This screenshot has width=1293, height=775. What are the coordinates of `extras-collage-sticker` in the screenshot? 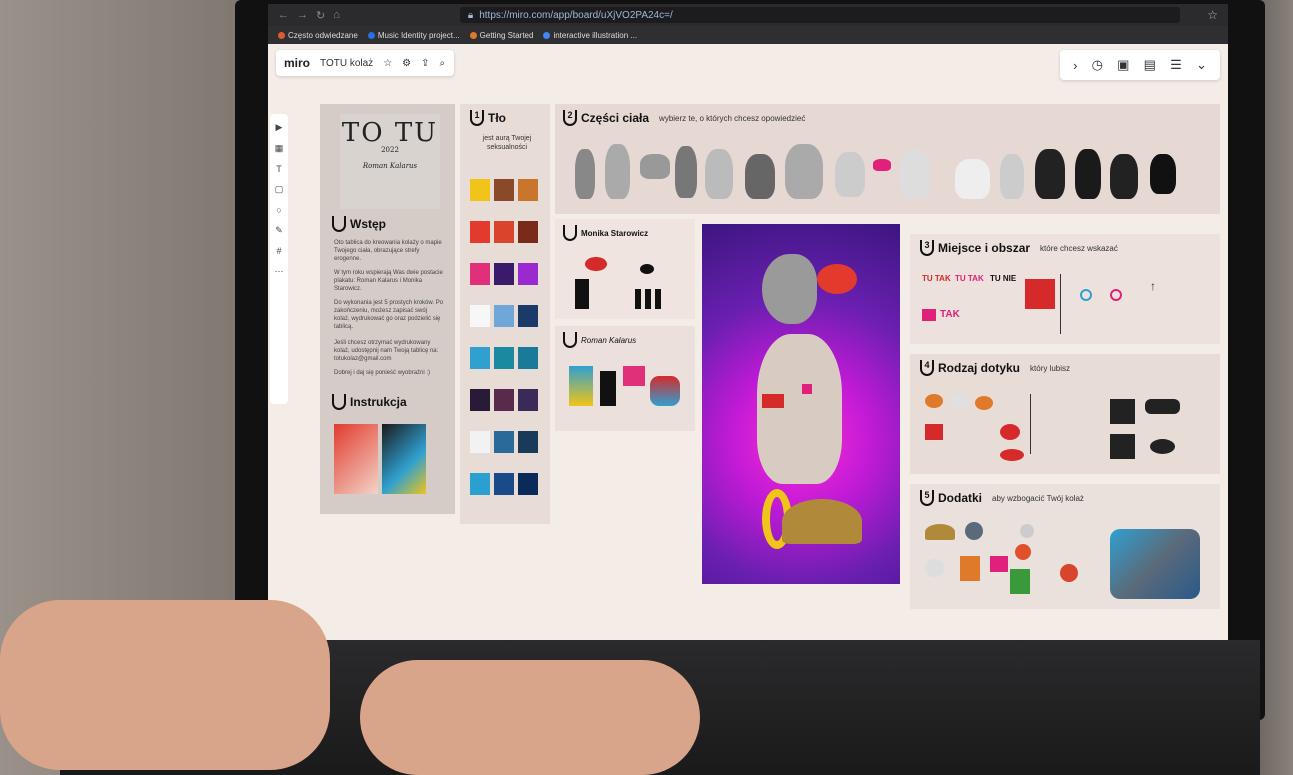 It's located at (1155, 564).